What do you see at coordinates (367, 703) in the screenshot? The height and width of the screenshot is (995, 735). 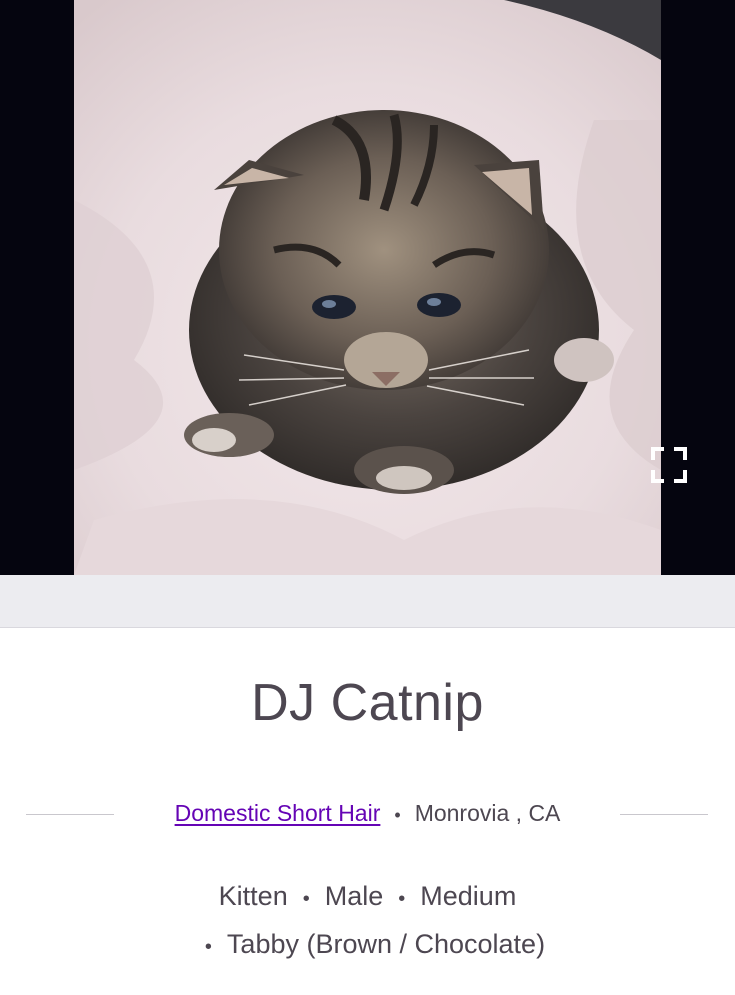 I see `pet-name: DJ Catnip` at bounding box center [367, 703].